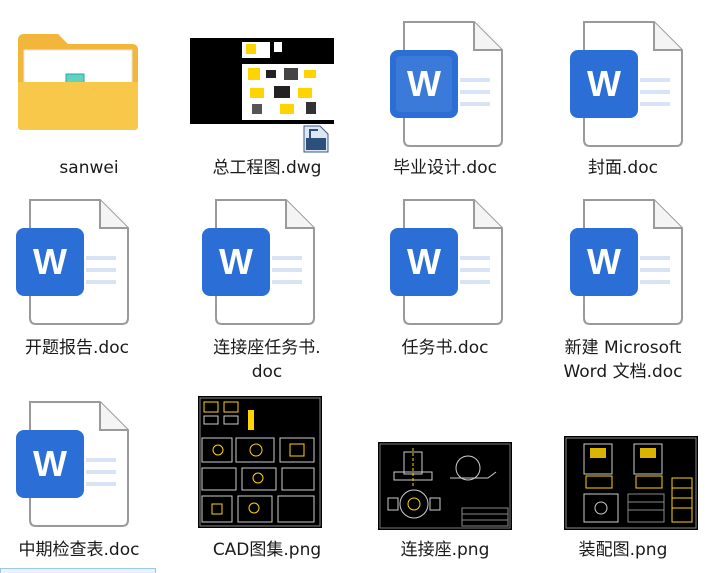 The image size is (711, 573). I want to click on file-name: 新建 Microsoft Word 文档.doc, so click(623, 360).